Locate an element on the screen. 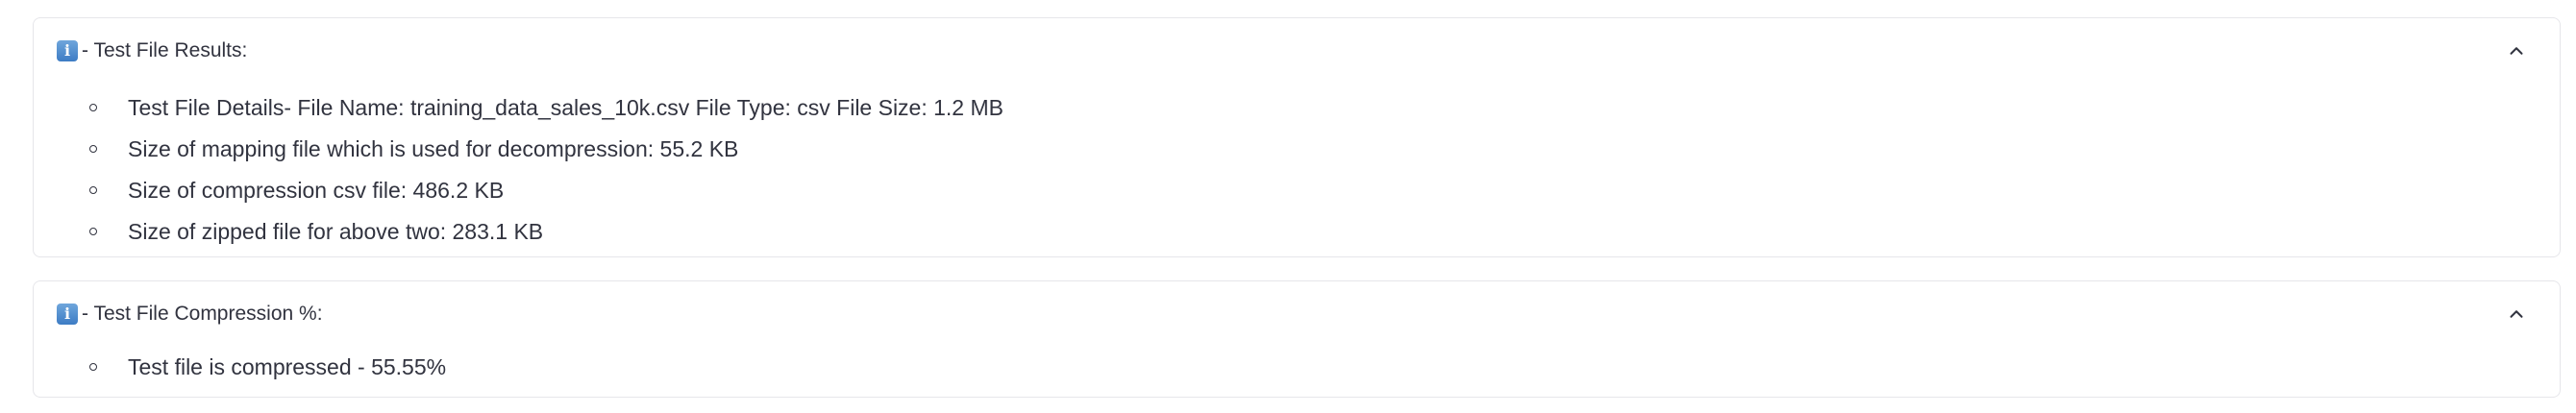  list-item: Test file is compressed - 55.55% is located at coordinates (1311, 367).